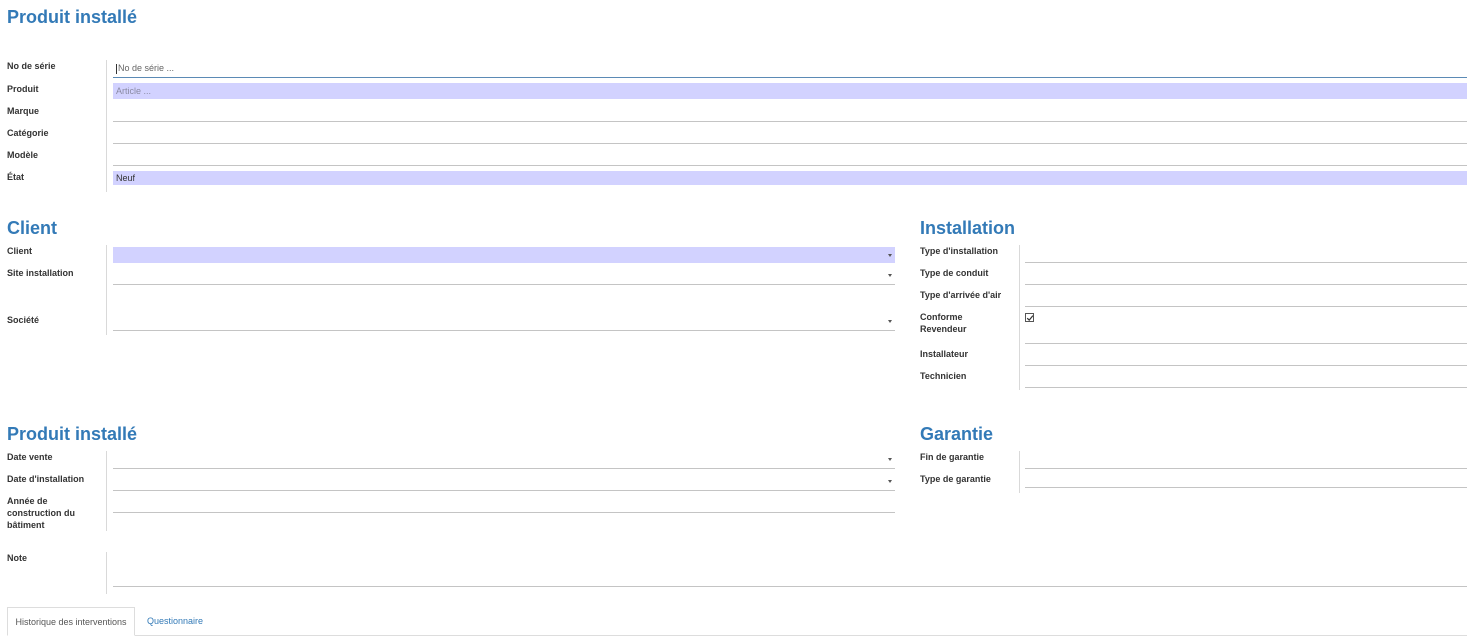 This screenshot has width=1467, height=636. I want to click on model-field, so click(790, 157).